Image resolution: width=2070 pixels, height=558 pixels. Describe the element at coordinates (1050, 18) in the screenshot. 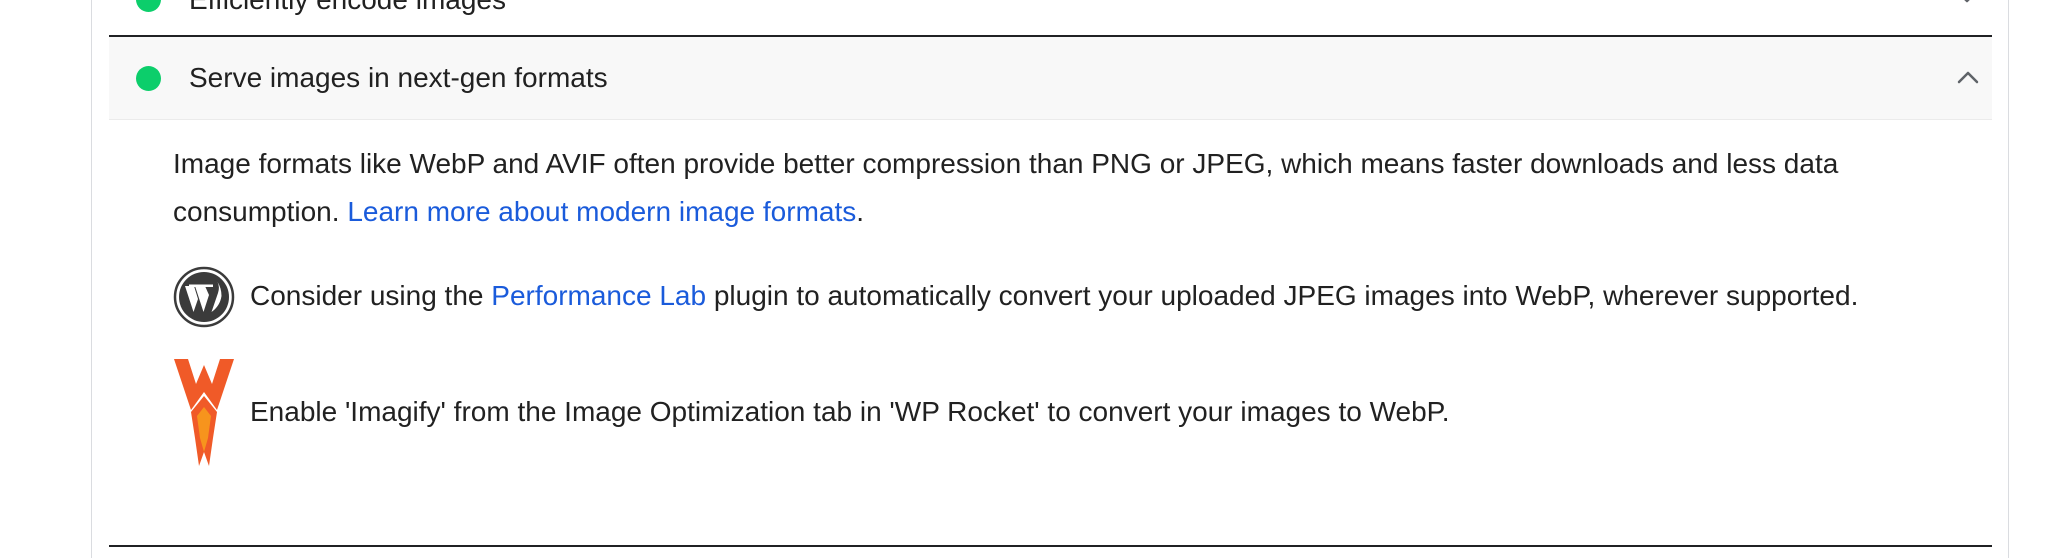

I see `audit-item-efficiently-encode-images: Efficiently encode images` at that location.